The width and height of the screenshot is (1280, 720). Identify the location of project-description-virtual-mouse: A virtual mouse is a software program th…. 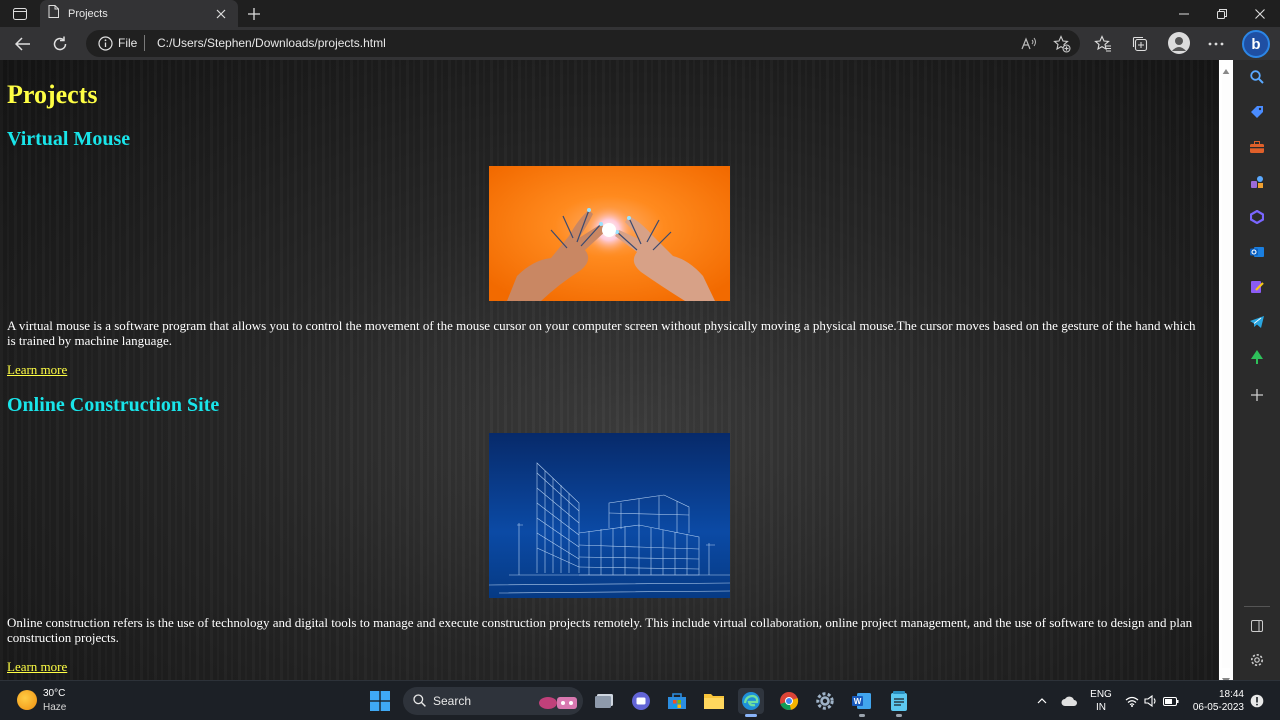
(601, 333).